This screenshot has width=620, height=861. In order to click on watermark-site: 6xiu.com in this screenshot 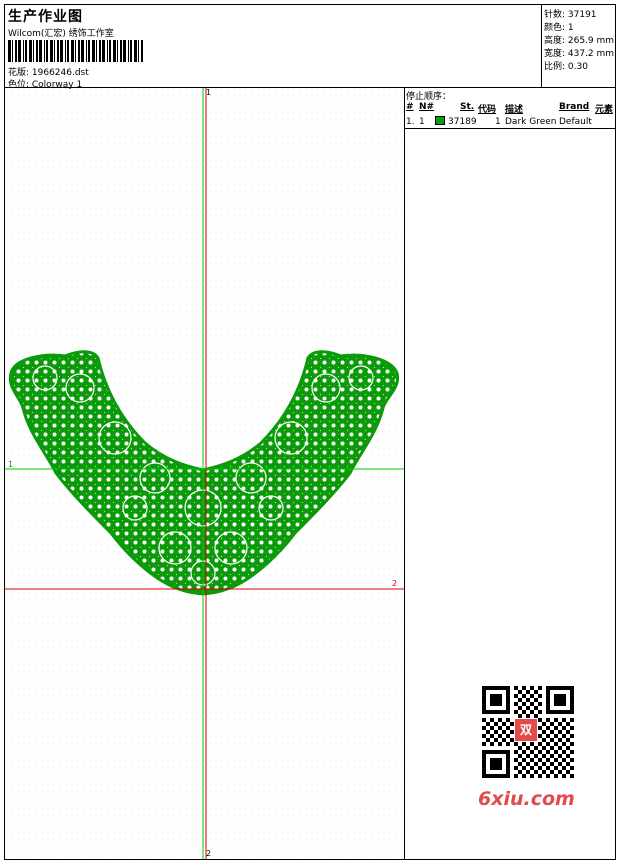, I will do `click(526, 799)`.